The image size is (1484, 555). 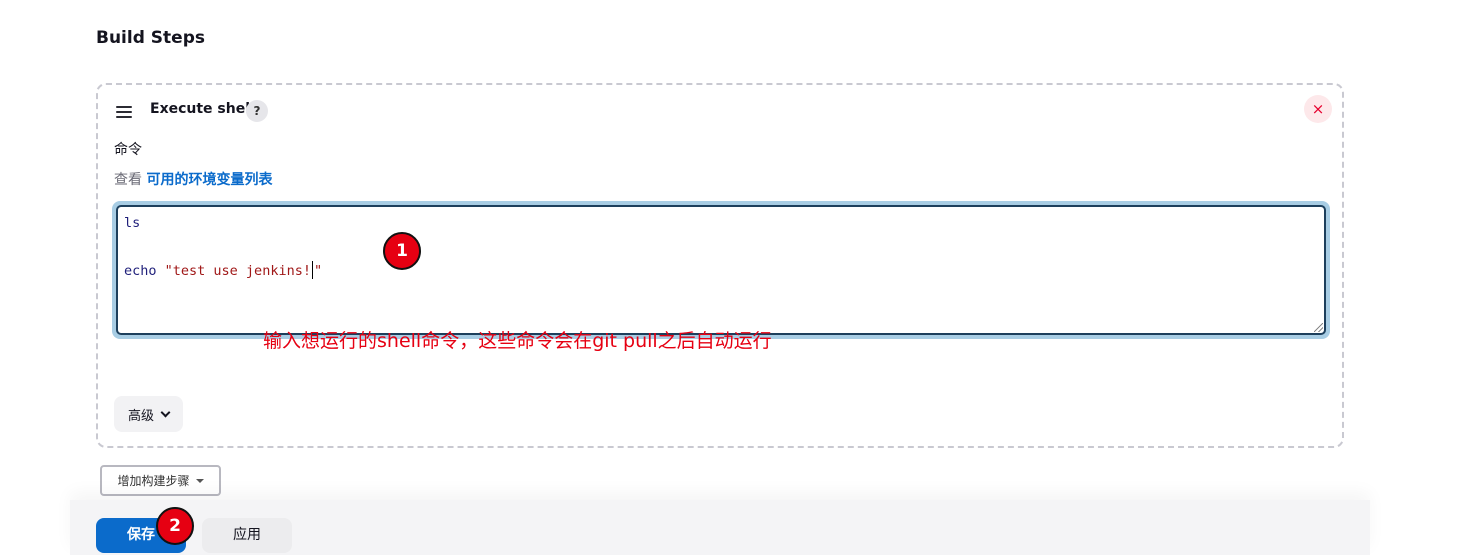 I want to click on code-line-3: echo "test use jenkins! ", so click(x=223, y=270).